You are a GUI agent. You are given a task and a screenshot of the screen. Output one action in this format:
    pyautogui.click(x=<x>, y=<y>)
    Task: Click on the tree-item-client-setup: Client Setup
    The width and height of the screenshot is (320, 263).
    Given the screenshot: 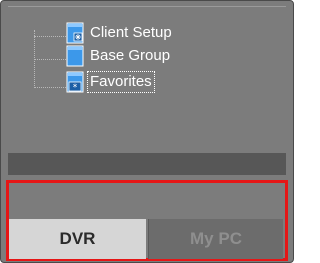 What is the action you would take?
    pyautogui.click(x=119, y=33)
    